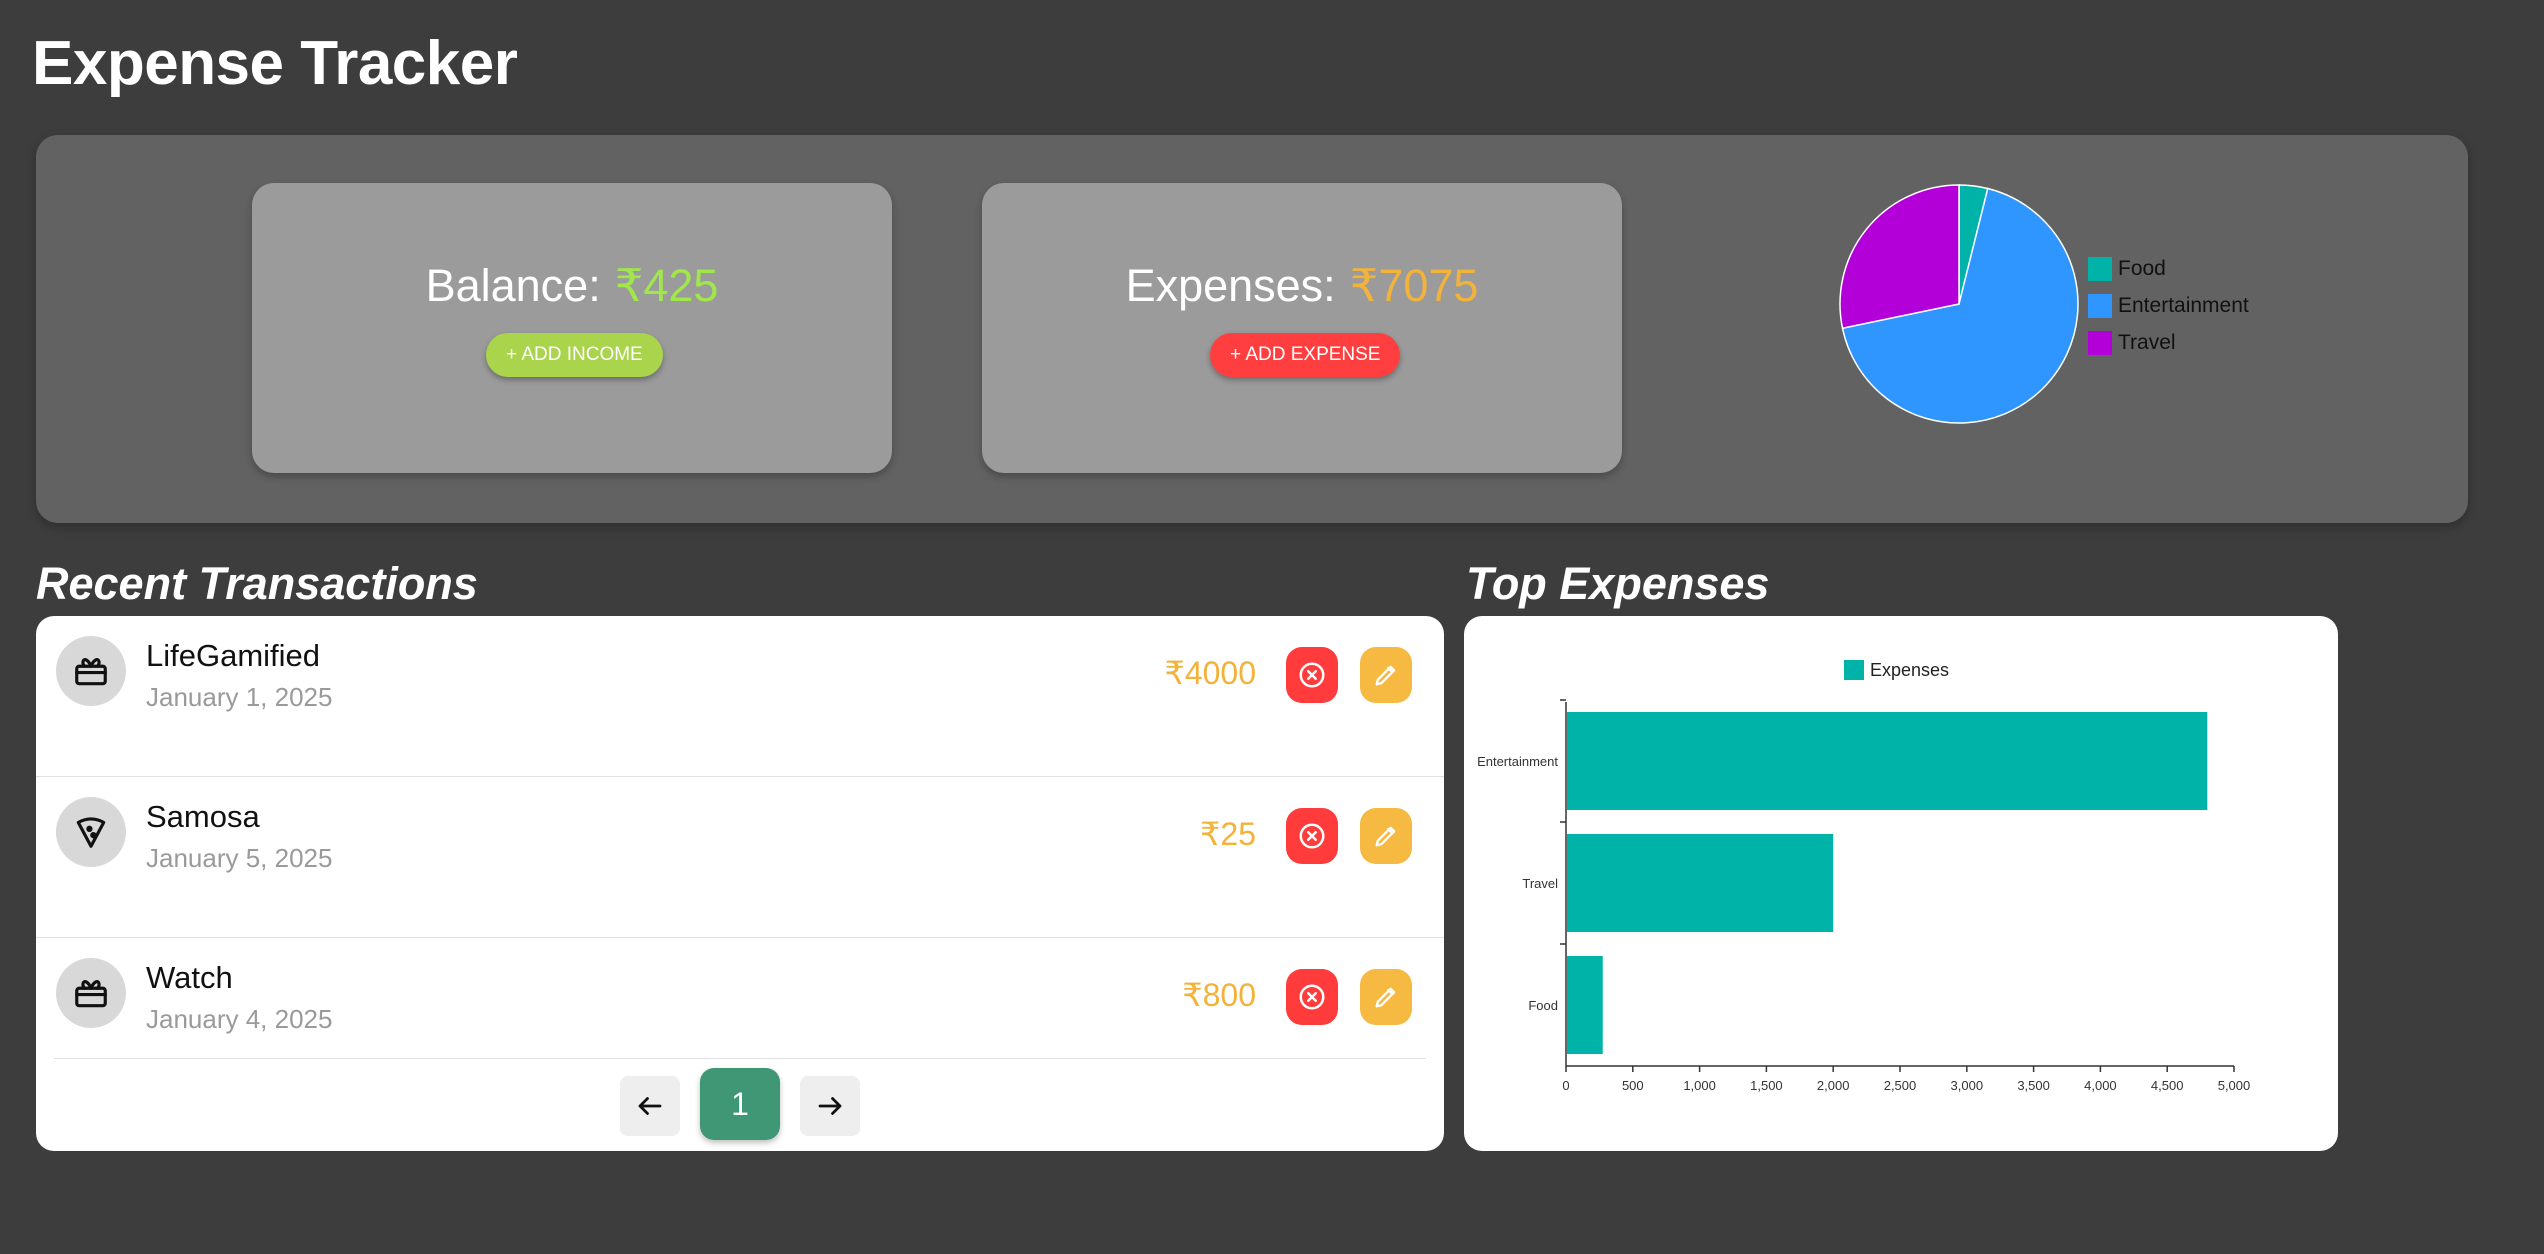 This screenshot has height=1254, width=2544. What do you see at coordinates (740, 1058) in the screenshot?
I see `list-divider` at bounding box center [740, 1058].